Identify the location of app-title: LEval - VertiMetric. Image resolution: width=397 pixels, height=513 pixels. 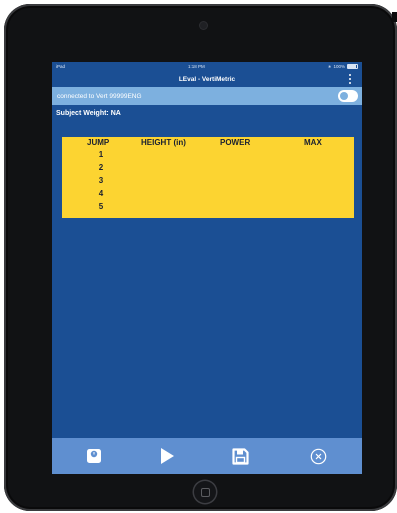
(207, 79).